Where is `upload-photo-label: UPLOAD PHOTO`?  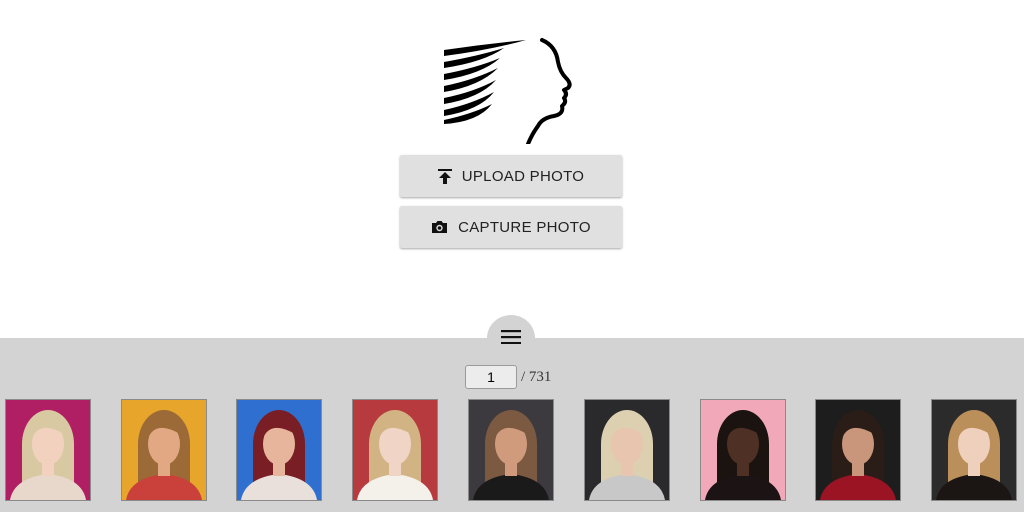
upload-photo-label: UPLOAD PHOTO is located at coordinates (523, 176).